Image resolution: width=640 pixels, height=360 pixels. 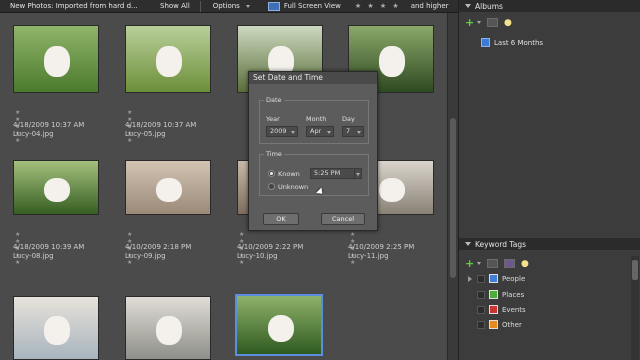 I want to click on month-select: Apr, so click(x=320, y=131).